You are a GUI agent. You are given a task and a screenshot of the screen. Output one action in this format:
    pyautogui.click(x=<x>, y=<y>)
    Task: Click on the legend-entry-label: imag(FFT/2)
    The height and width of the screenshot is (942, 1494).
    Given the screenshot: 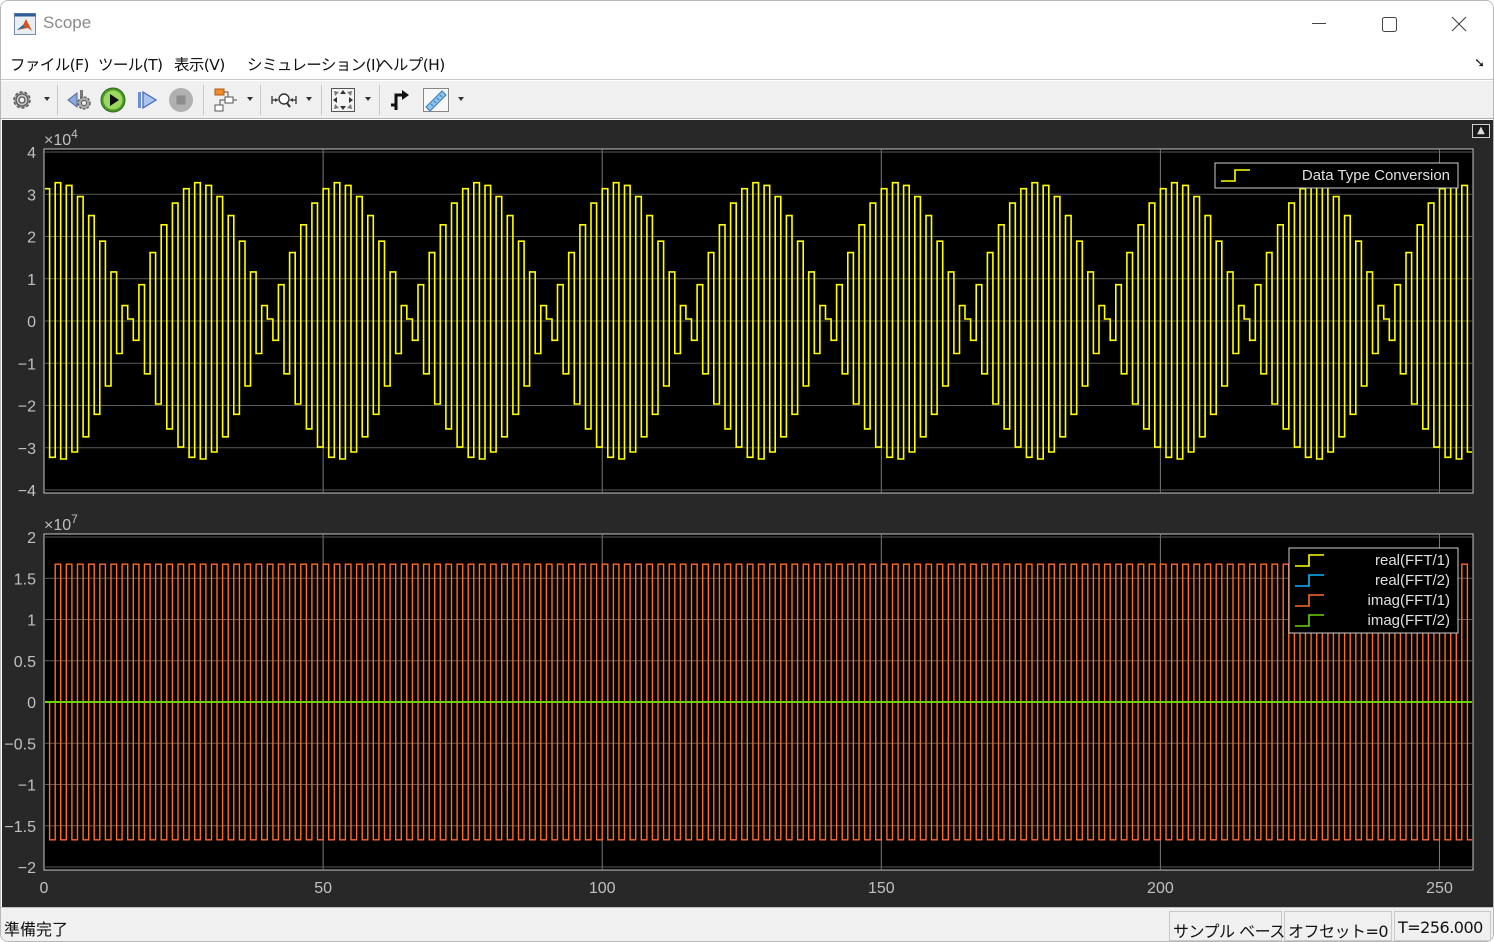 What is the action you would take?
    pyautogui.click(x=1409, y=620)
    